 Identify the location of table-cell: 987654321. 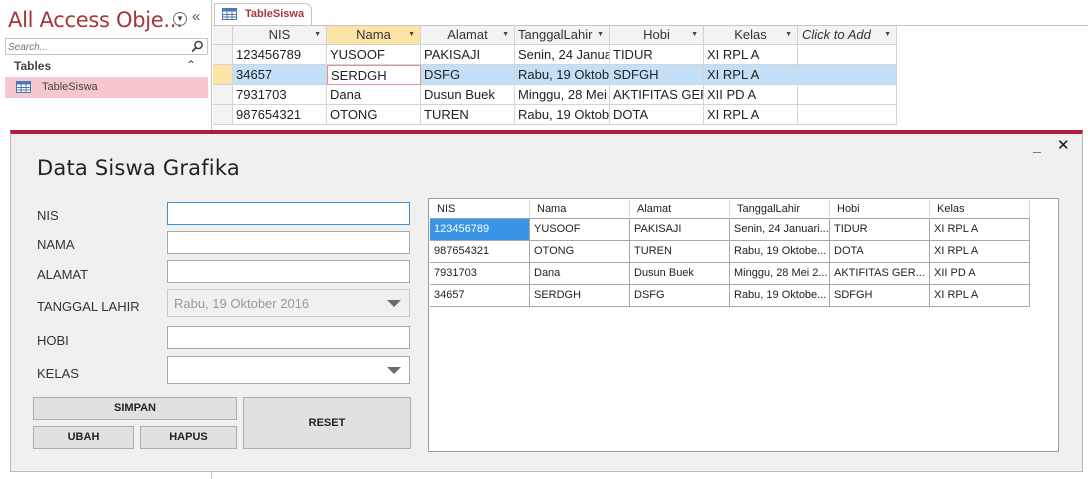
(280, 115).